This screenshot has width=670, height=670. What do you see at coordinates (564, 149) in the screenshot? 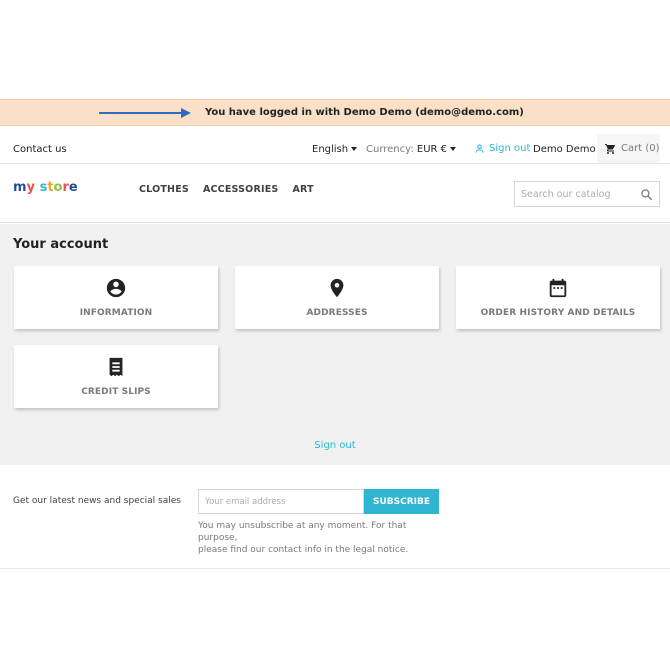
I see `account-name-link: Demo Demo` at bounding box center [564, 149].